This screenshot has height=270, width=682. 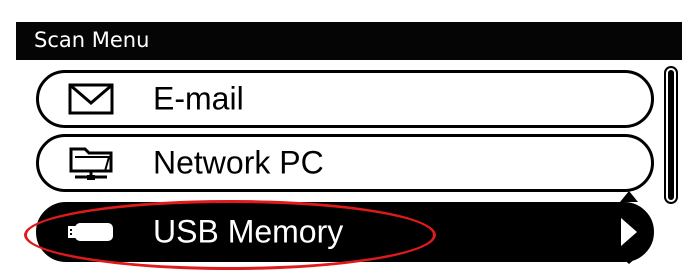 I want to click on network-folder-icon, so click(x=91, y=163).